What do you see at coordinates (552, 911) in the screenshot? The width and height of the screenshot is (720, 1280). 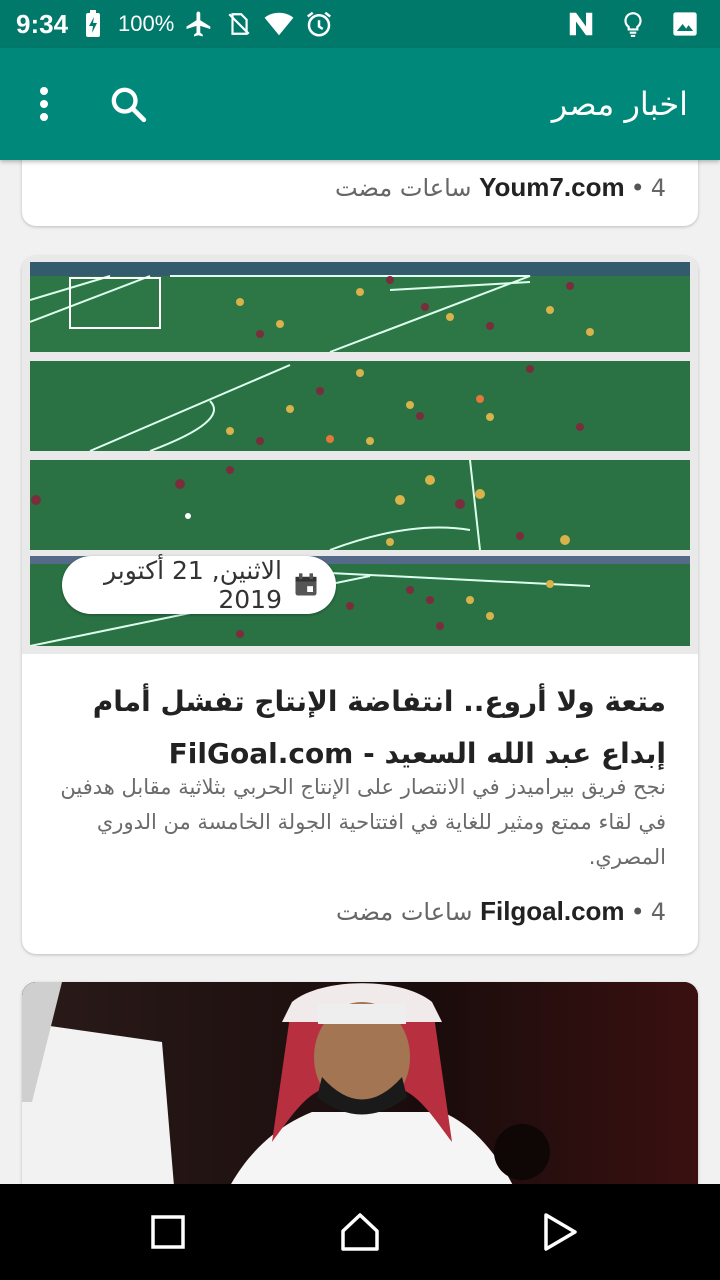 I see `source-name: Filgoal.com` at bounding box center [552, 911].